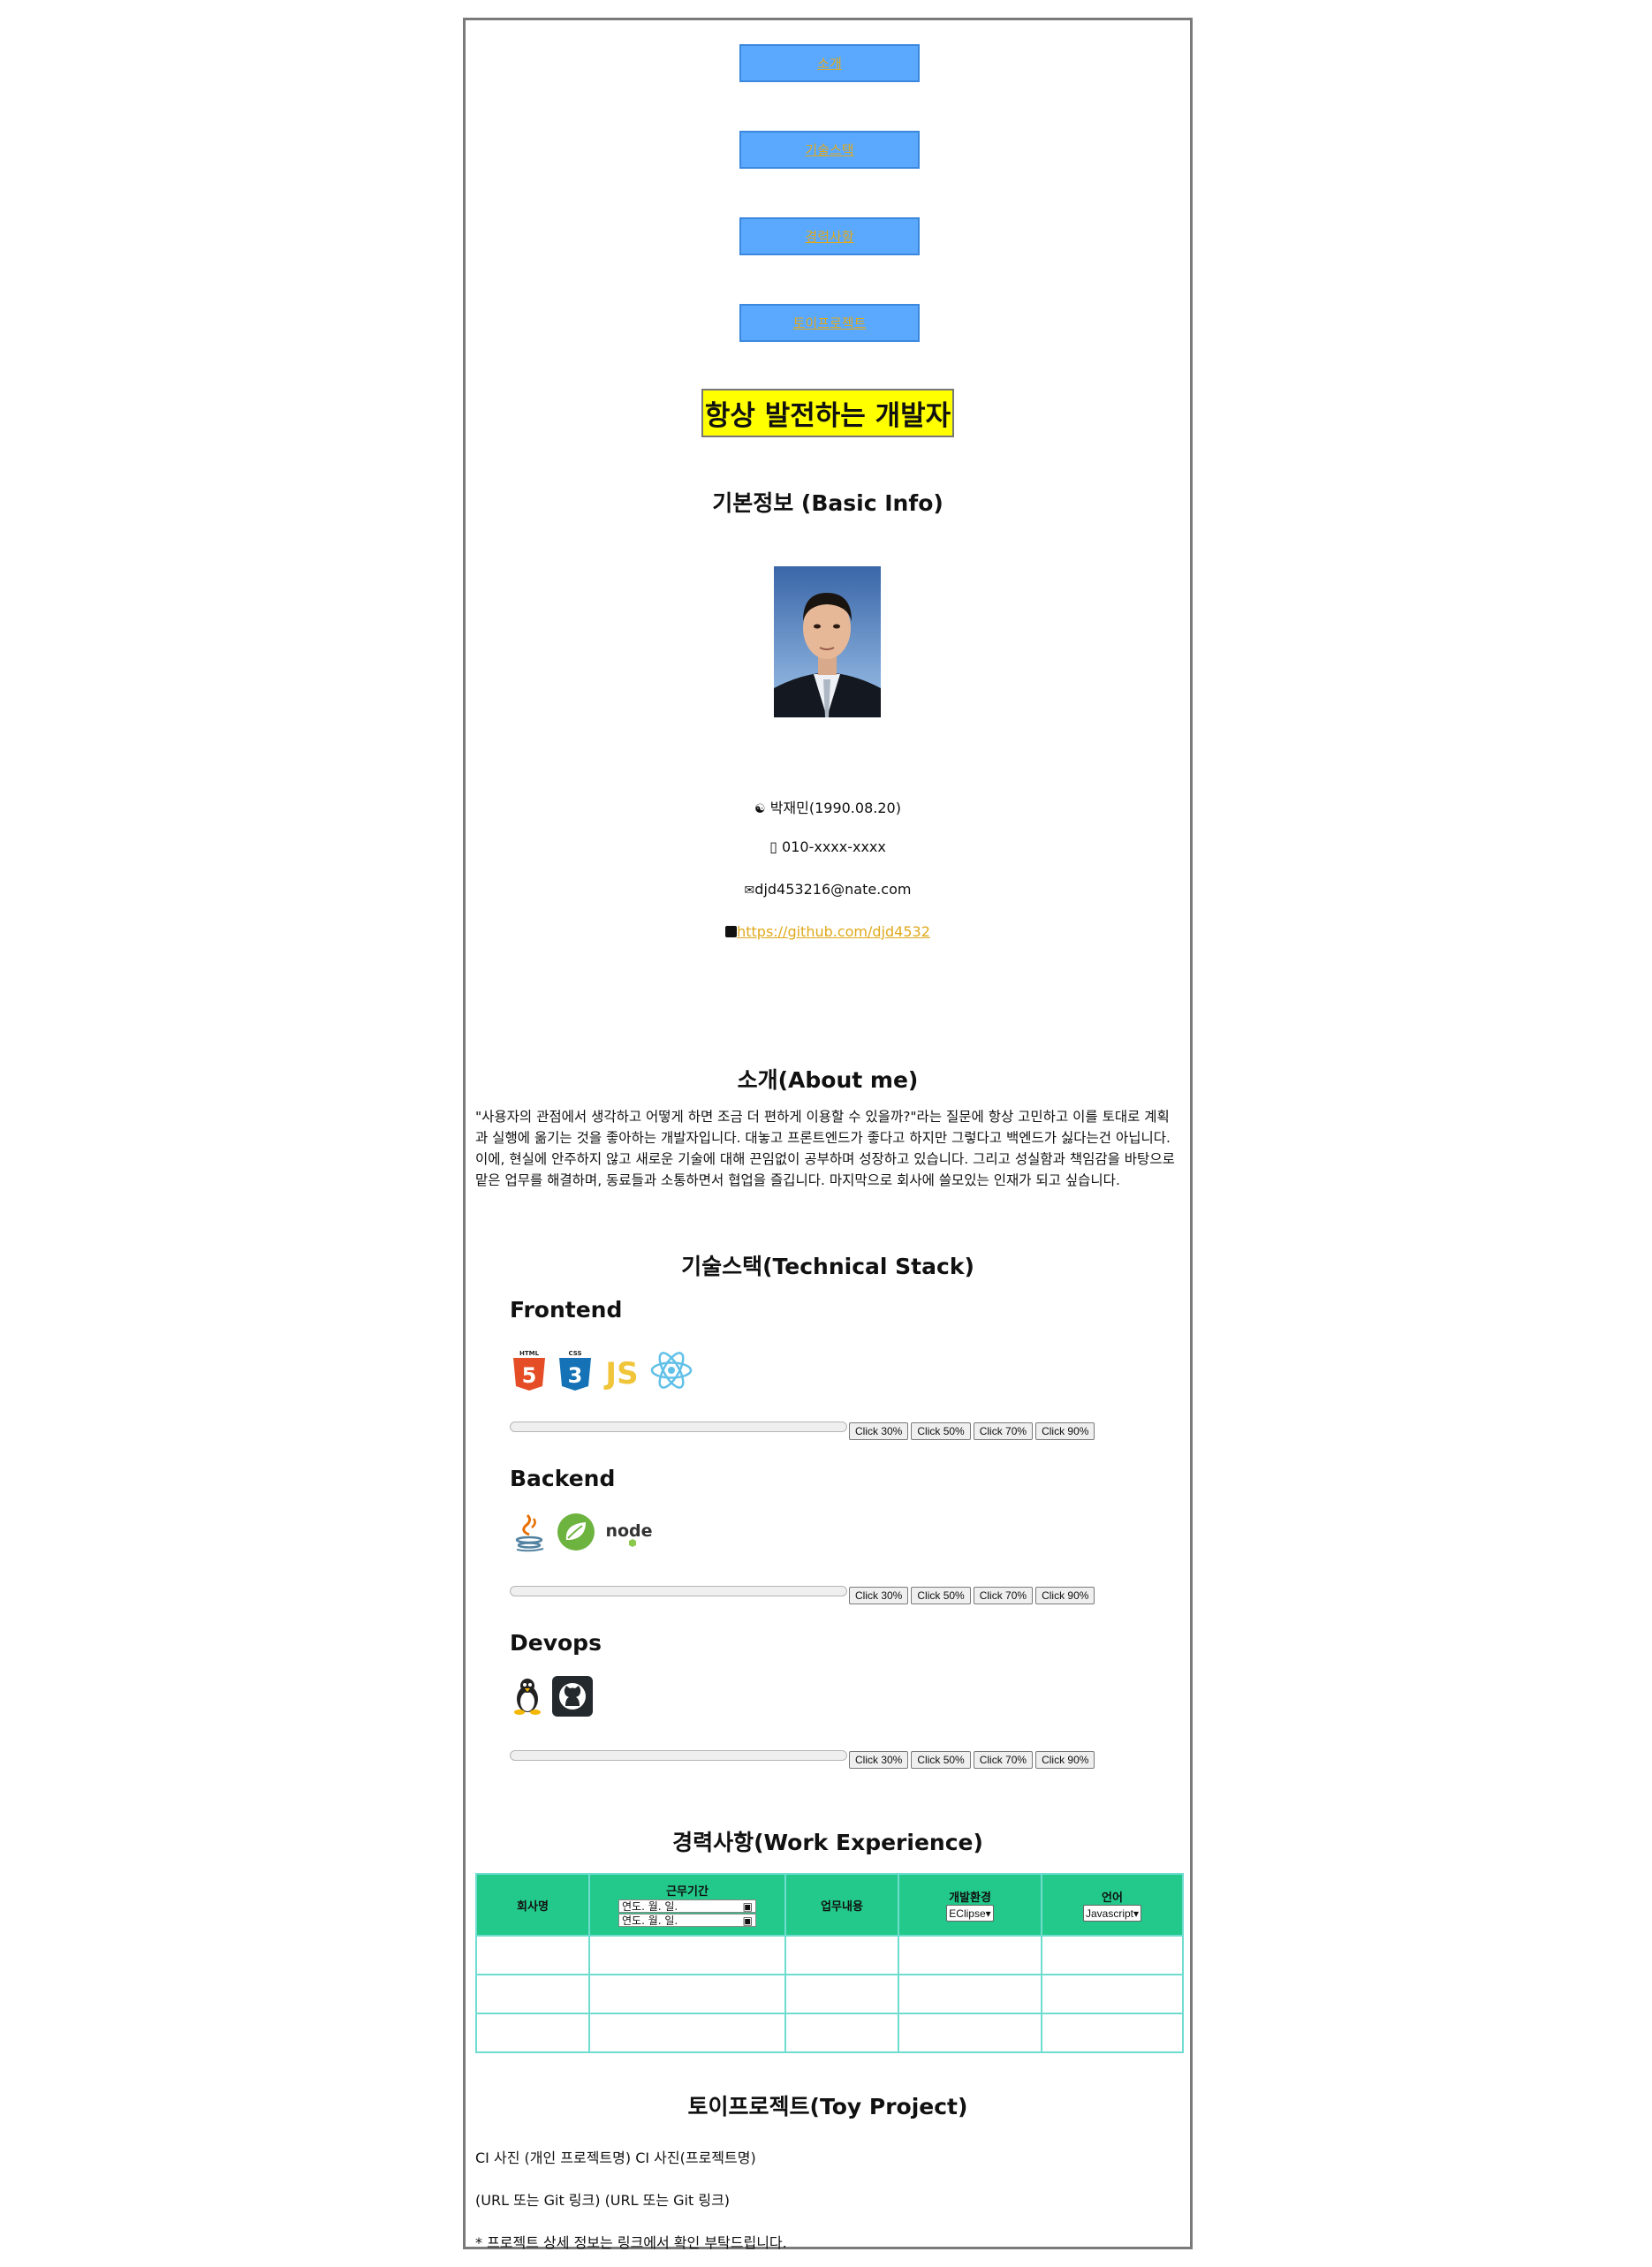 The image size is (1652, 2267). What do you see at coordinates (879, 1760) in the screenshot?
I see `devops-click-30-button: Click 30%` at bounding box center [879, 1760].